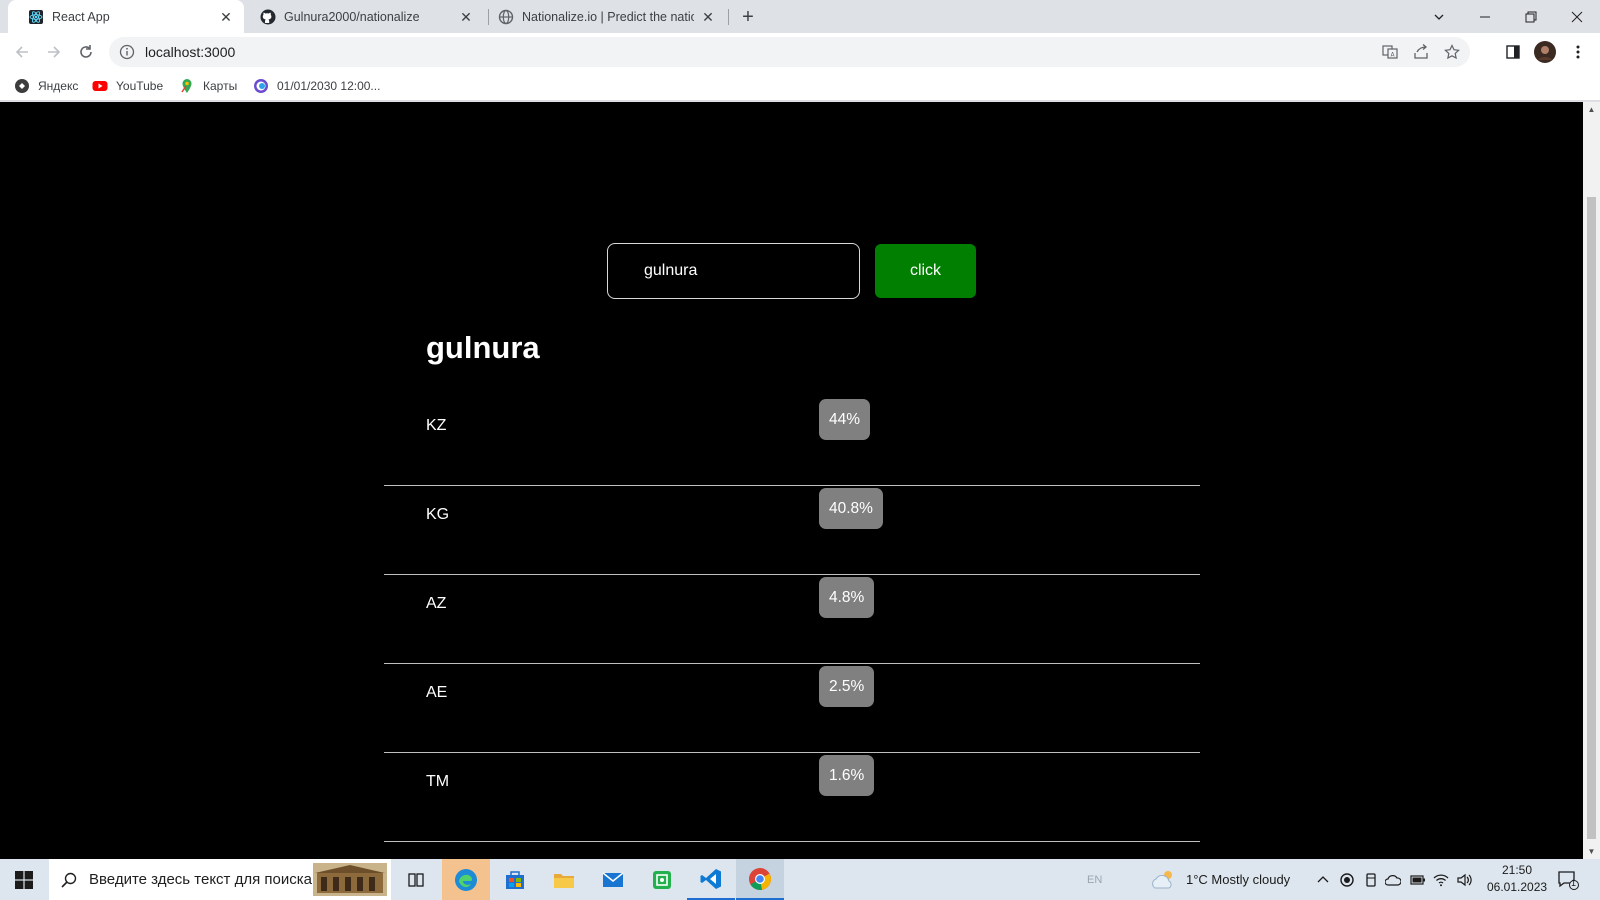 Image resolution: width=1600 pixels, height=900 pixels. Describe the element at coordinates (36, 16) in the screenshot. I see `react-icon` at that location.